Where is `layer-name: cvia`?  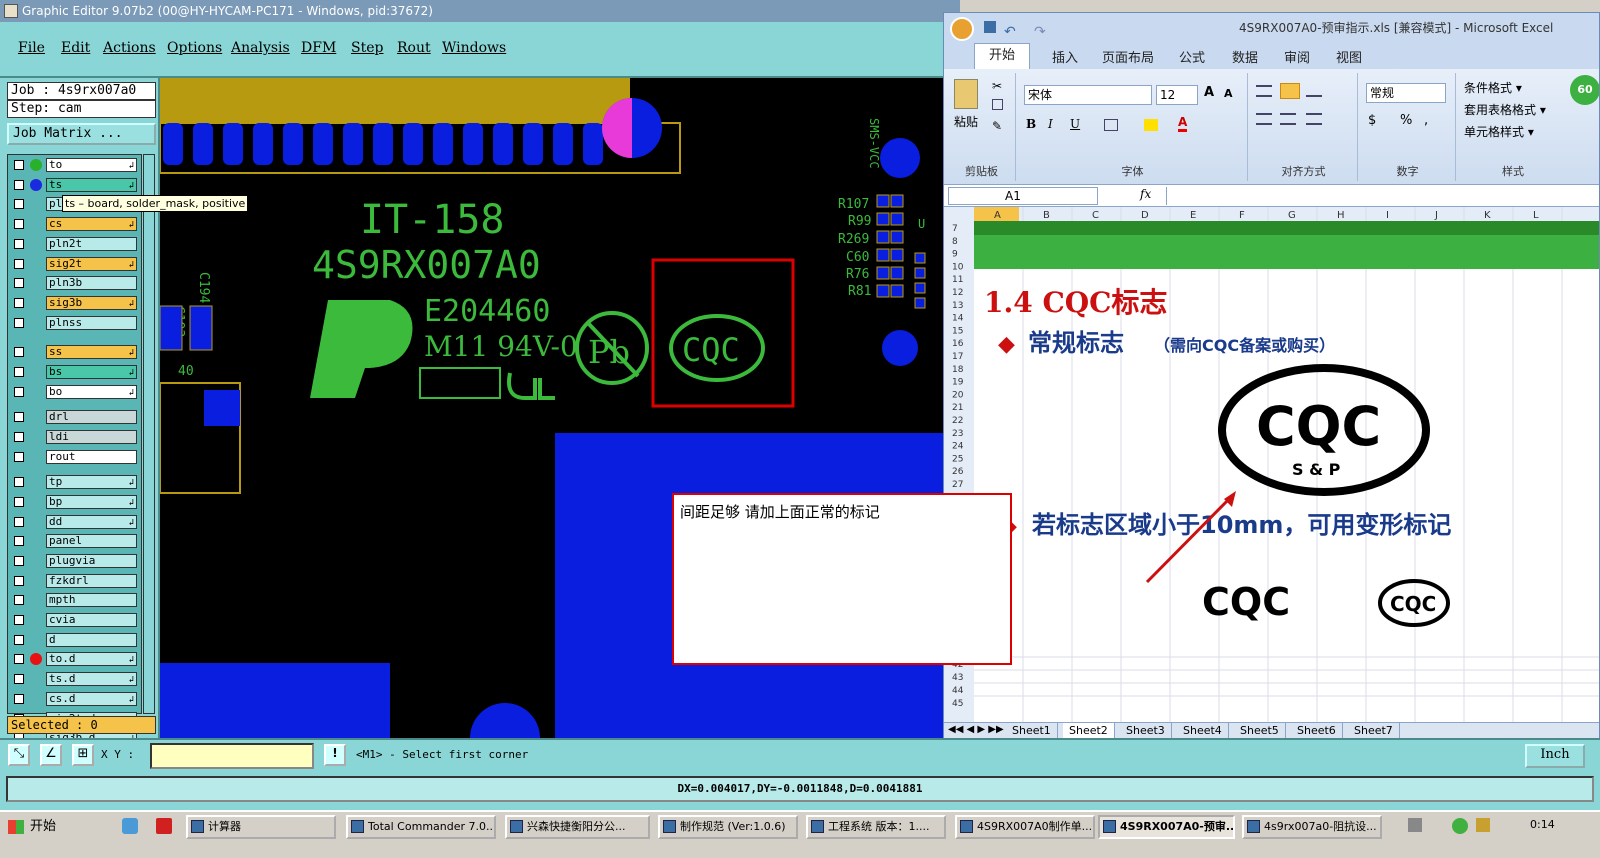 layer-name: cvia is located at coordinates (91, 620).